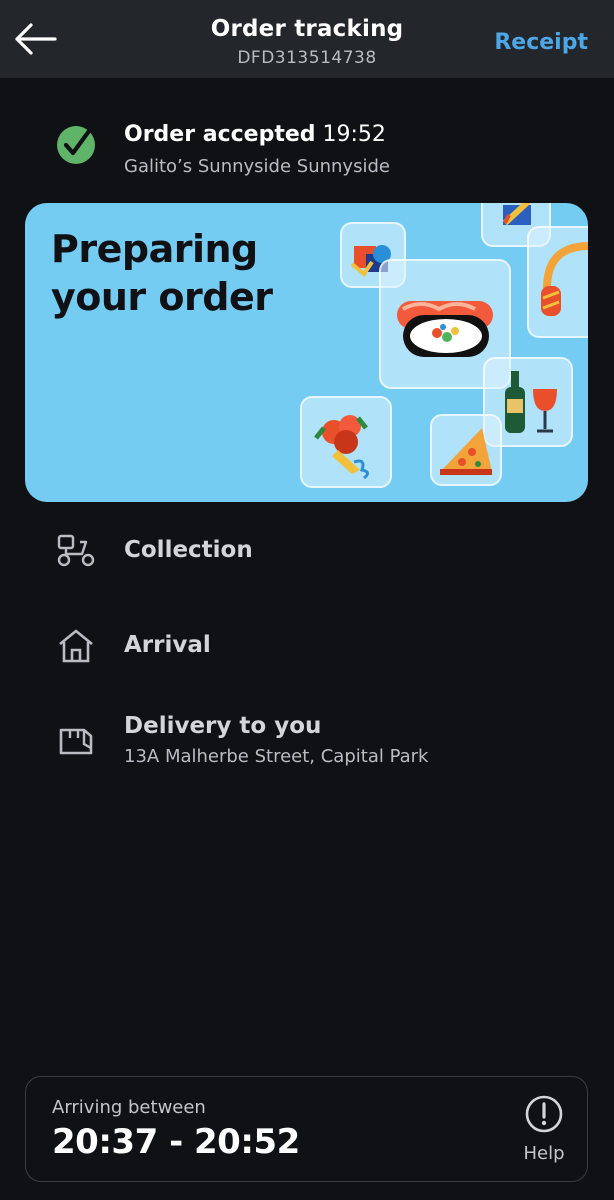 This screenshot has width=614, height=1200. Describe the element at coordinates (223, 726) in the screenshot. I see `step-delivery-label: Delivery to you` at that location.